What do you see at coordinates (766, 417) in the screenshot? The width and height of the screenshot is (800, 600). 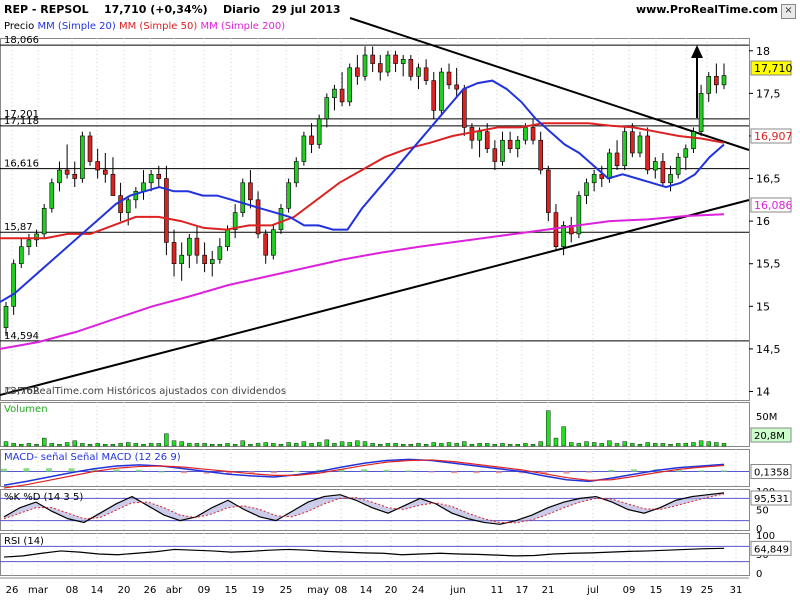 I see `volume-axis-tick: 50M` at bounding box center [766, 417].